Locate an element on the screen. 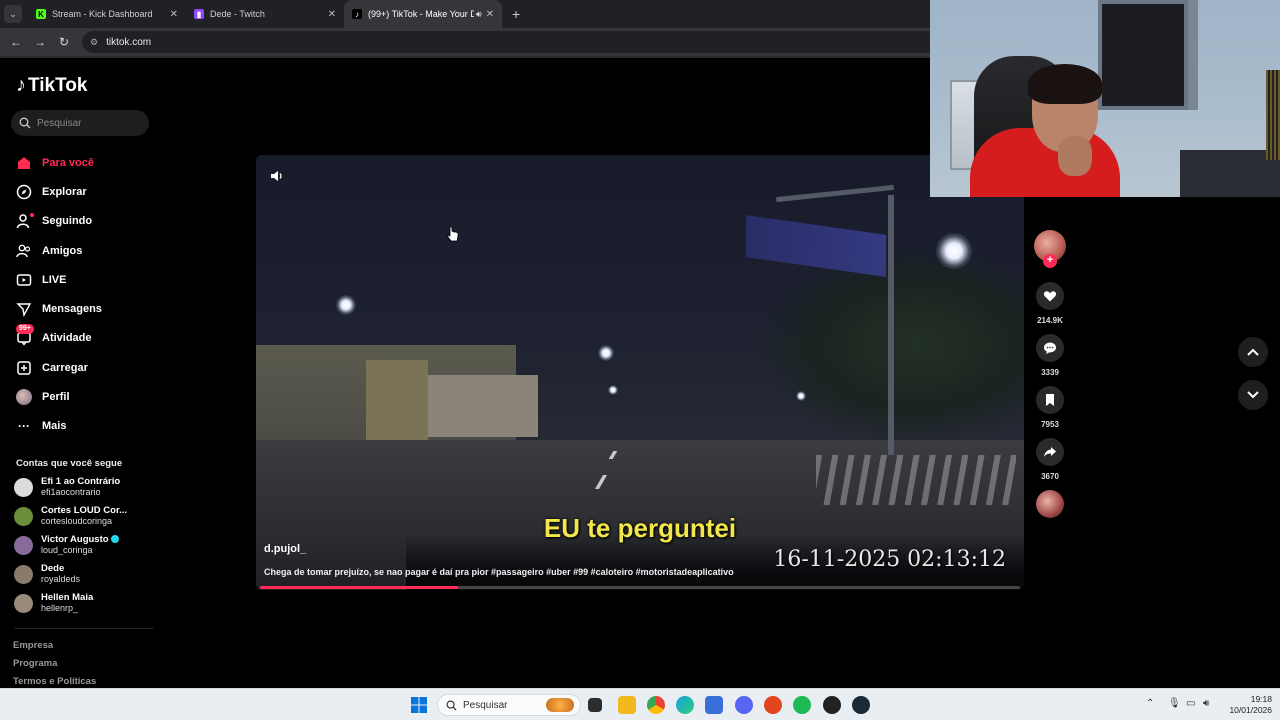  nav-mais: ··· Mais is located at coordinates (59, 426).